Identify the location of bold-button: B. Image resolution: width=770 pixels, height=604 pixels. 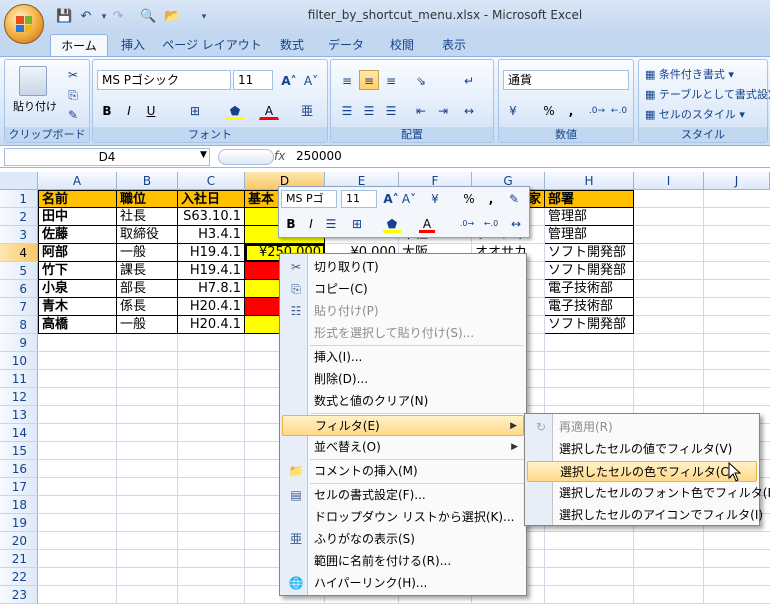
(107, 110).